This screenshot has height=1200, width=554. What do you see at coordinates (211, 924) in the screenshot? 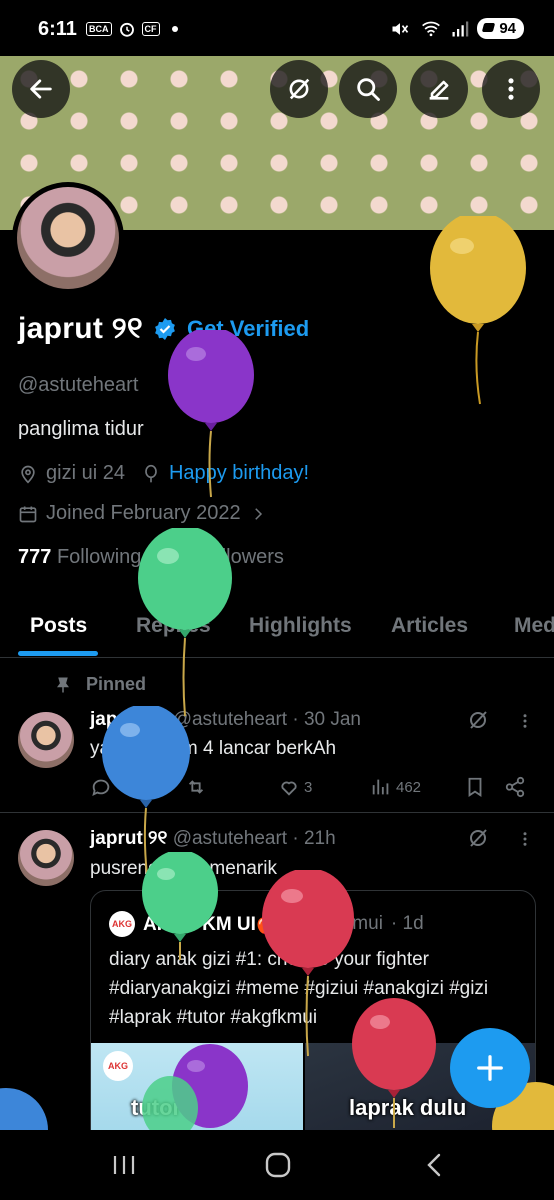
I see `quoted-author-name: AKG FKM UI🍎` at bounding box center [211, 924].